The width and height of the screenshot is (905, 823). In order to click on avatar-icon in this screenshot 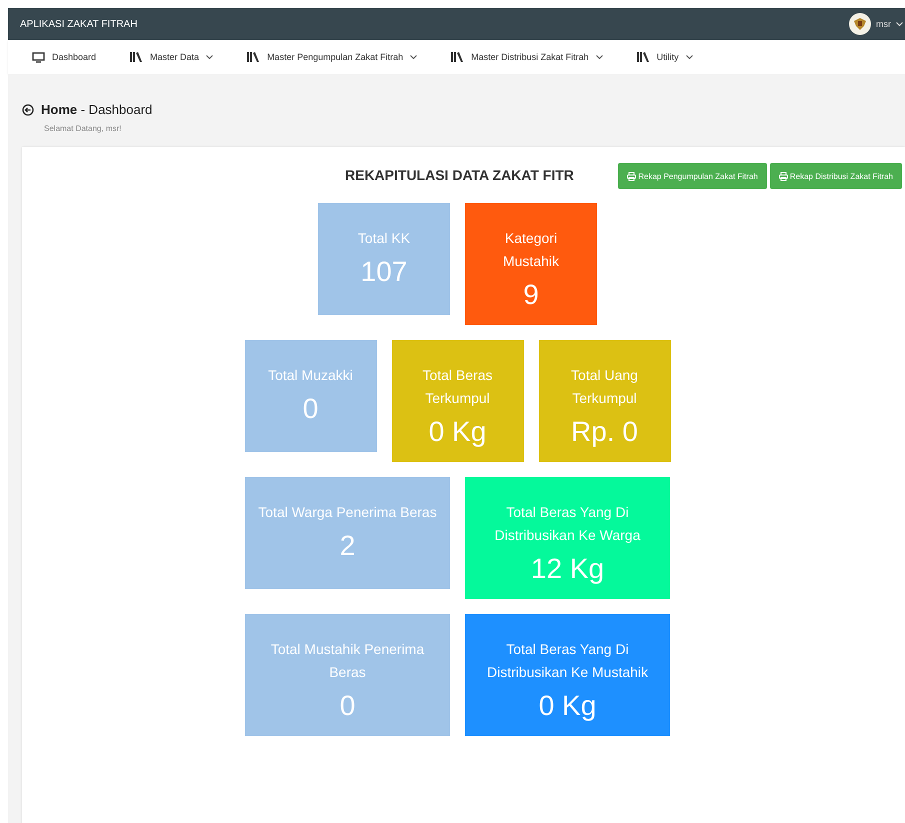, I will do `click(860, 24)`.